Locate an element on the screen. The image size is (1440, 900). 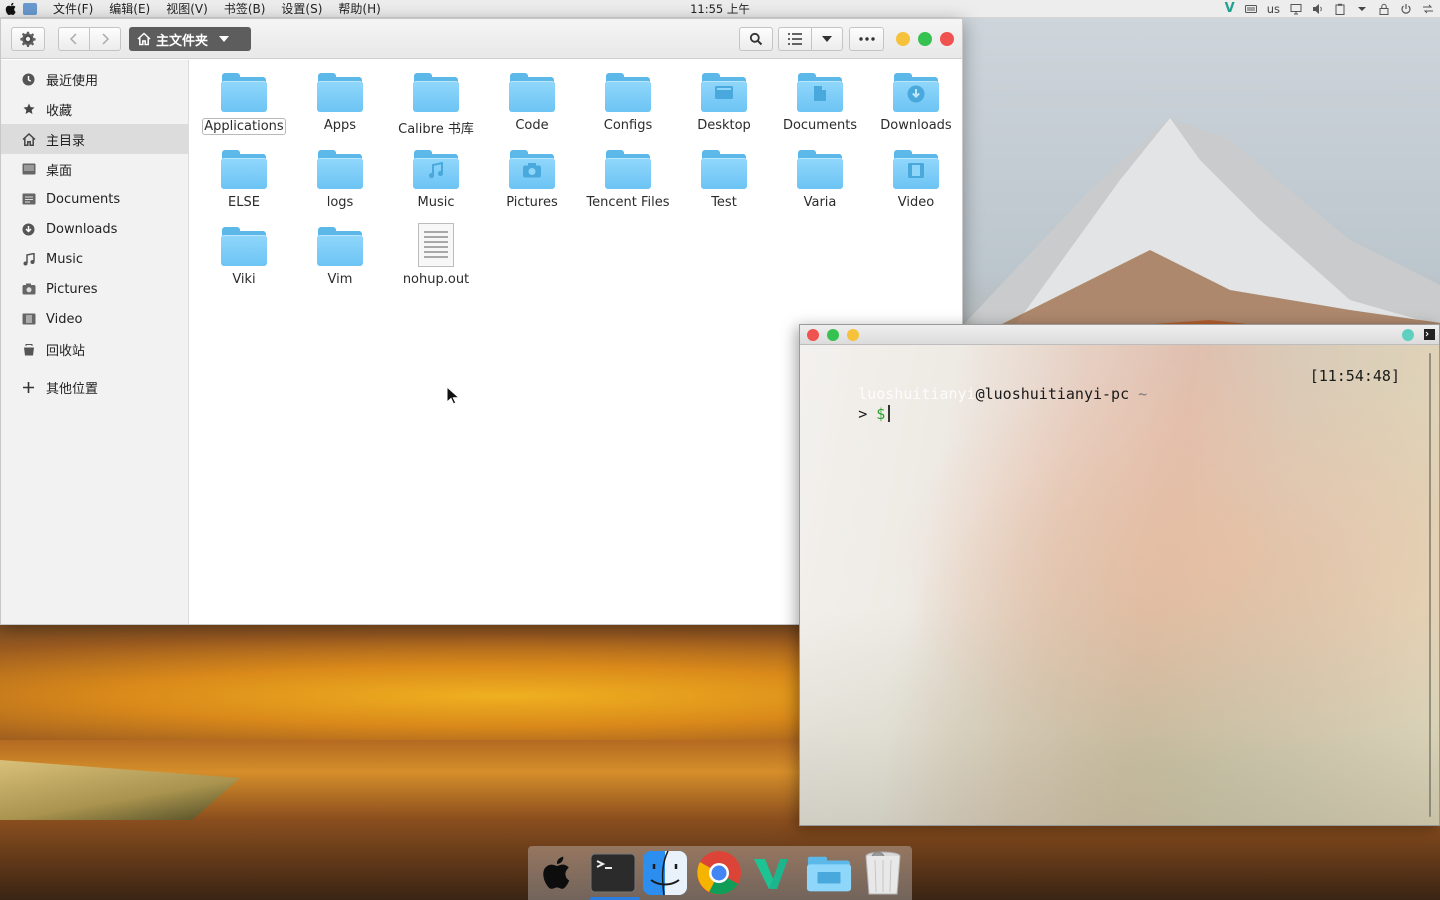
star-icon is located at coordinates (28, 109).